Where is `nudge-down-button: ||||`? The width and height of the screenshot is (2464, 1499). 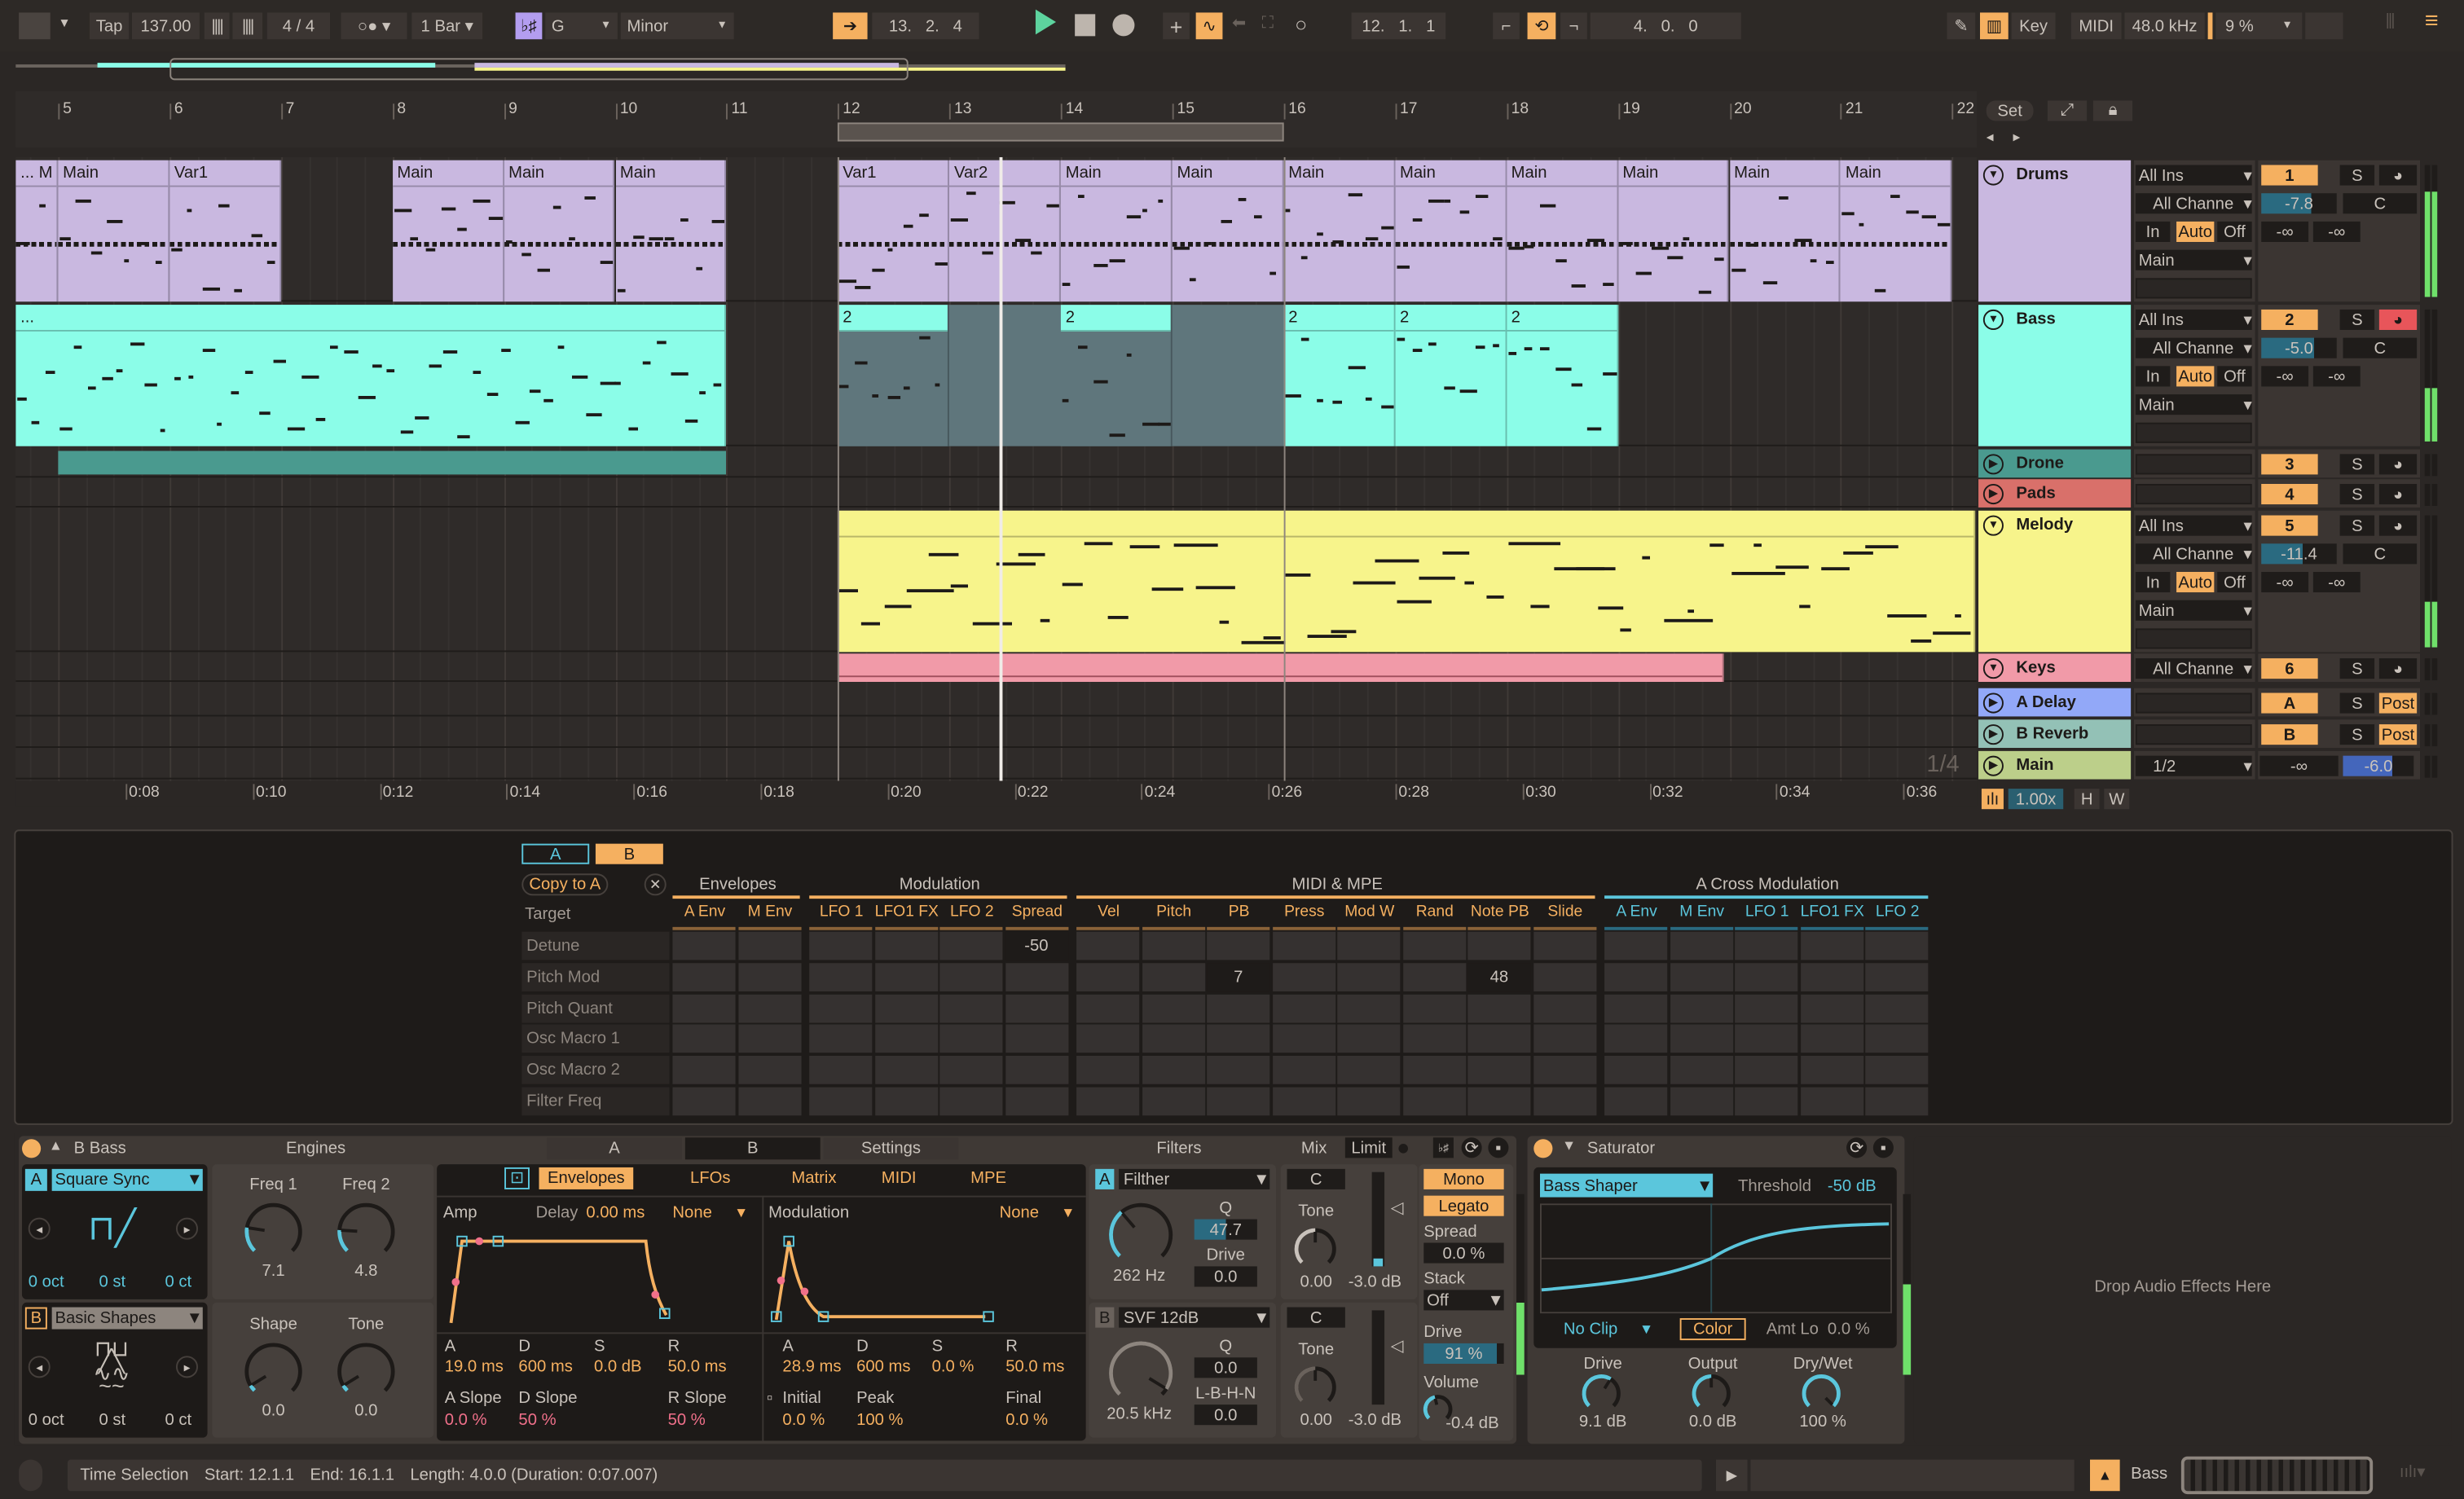 nudge-down-button: |||| is located at coordinates (217, 26).